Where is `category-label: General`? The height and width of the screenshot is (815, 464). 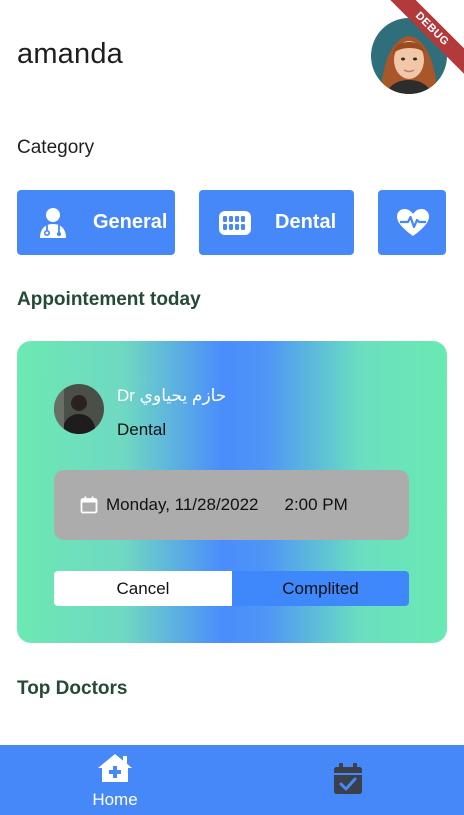
category-label: General is located at coordinates (130, 222).